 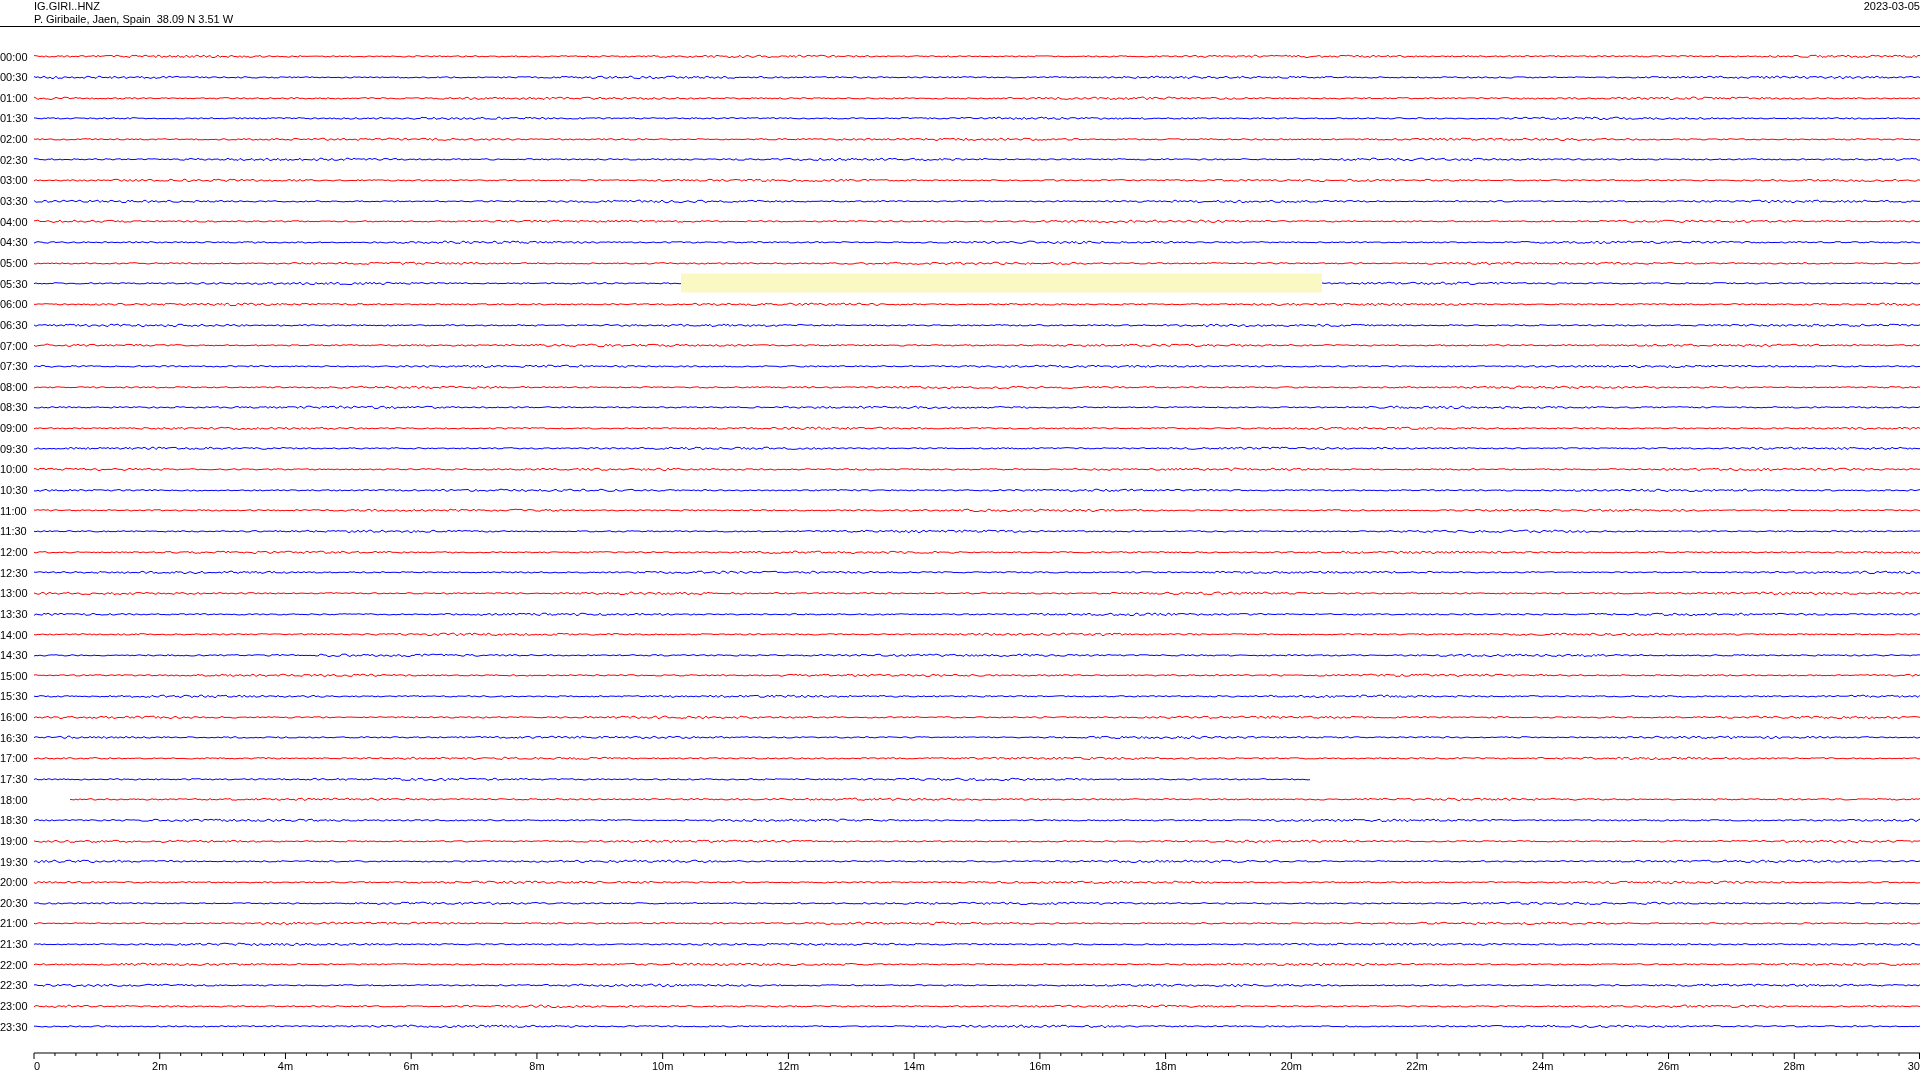 I want to click on axis-label: 22m, so click(x=1417, y=1066).